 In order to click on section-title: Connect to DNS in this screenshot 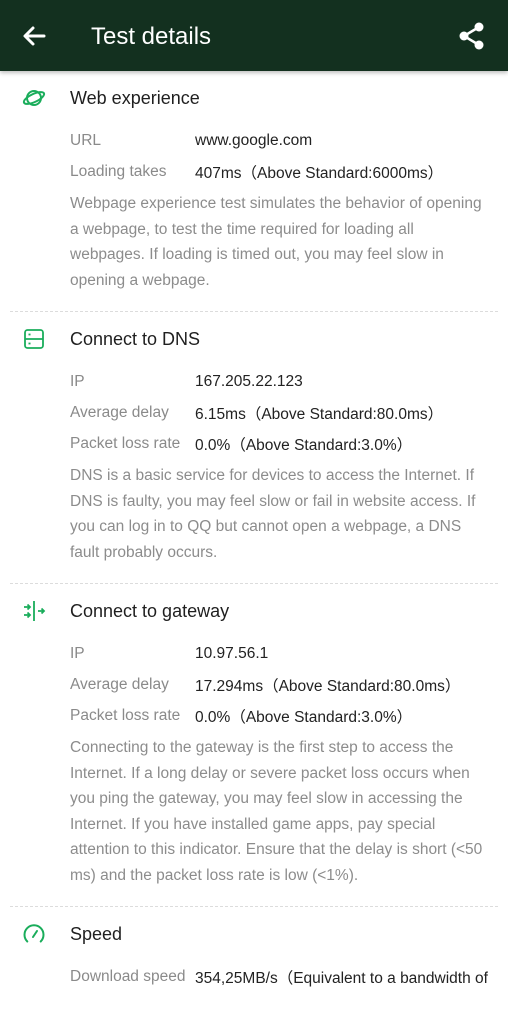, I will do `click(135, 339)`.